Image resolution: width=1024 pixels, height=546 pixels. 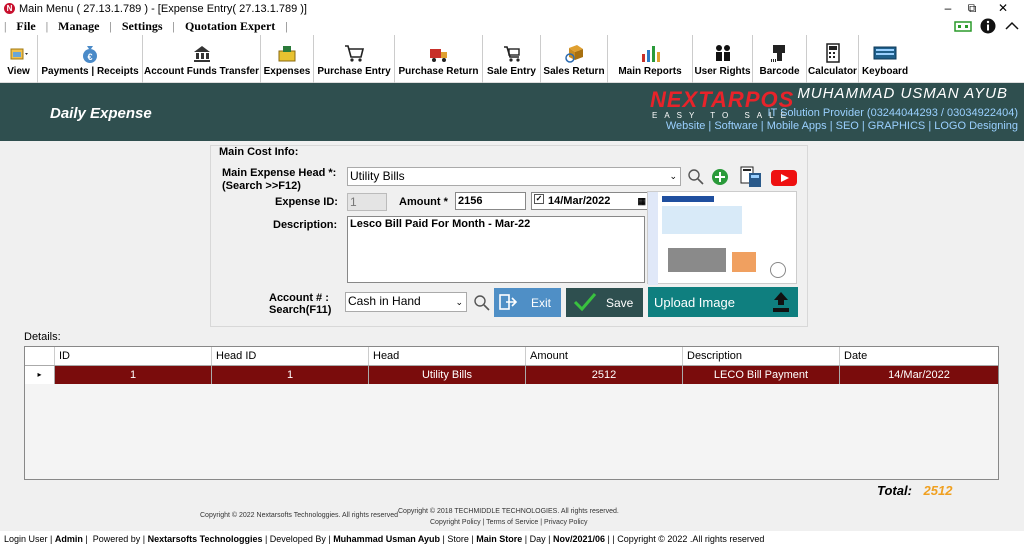 What do you see at coordinates (447, 375) in the screenshot?
I see `cell-head: Utility Bills` at bounding box center [447, 375].